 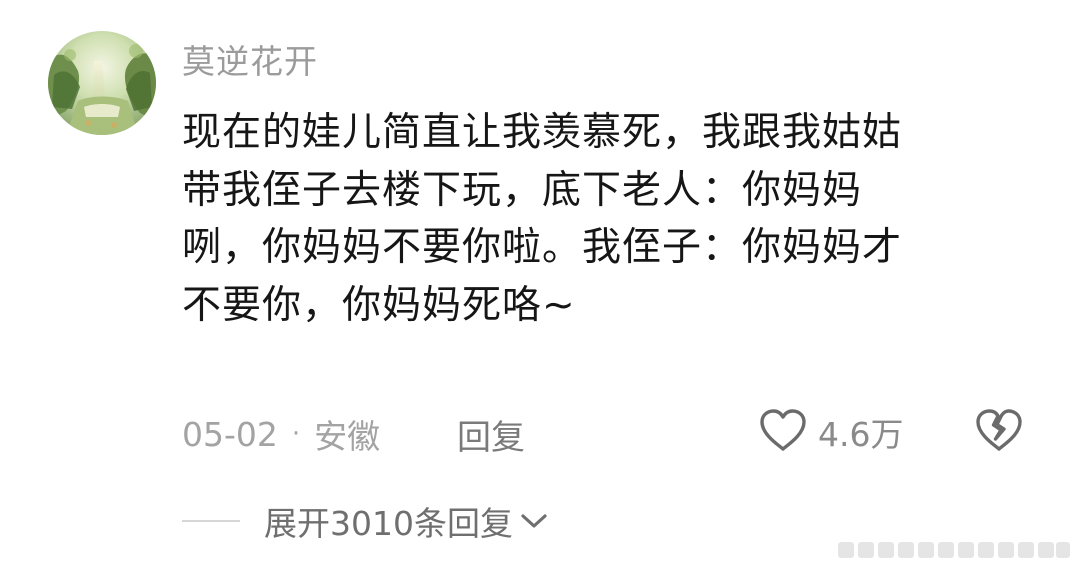 What do you see at coordinates (542, 132) in the screenshot?
I see `comment-text-line: 现在的娃儿简直让我羡慕死，我跟我姑姑` at bounding box center [542, 132].